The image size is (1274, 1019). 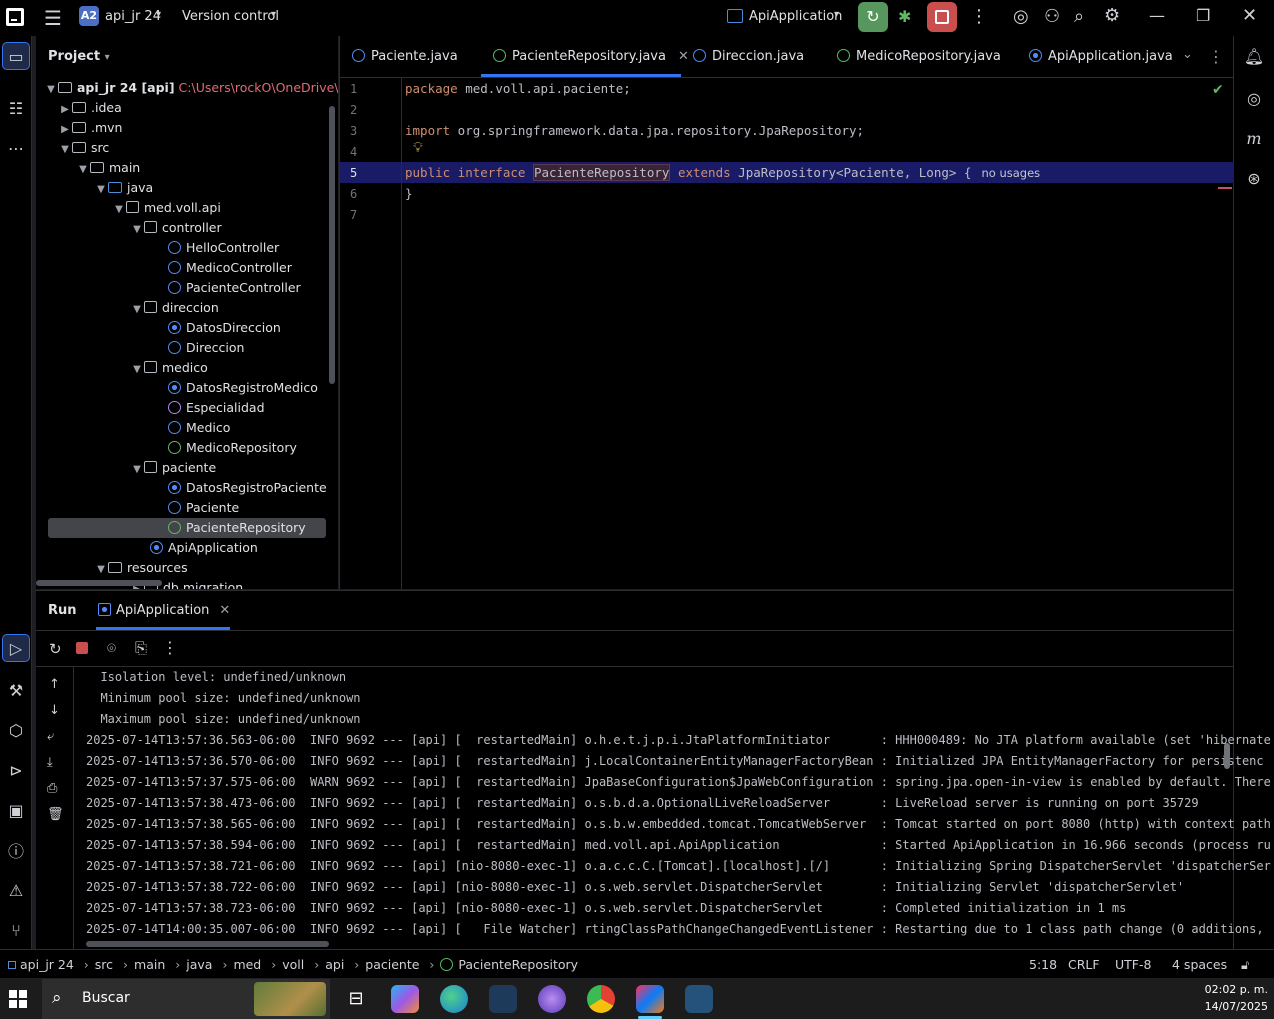 What do you see at coordinates (699, 999) in the screenshot?
I see `sql-app-icon` at bounding box center [699, 999].